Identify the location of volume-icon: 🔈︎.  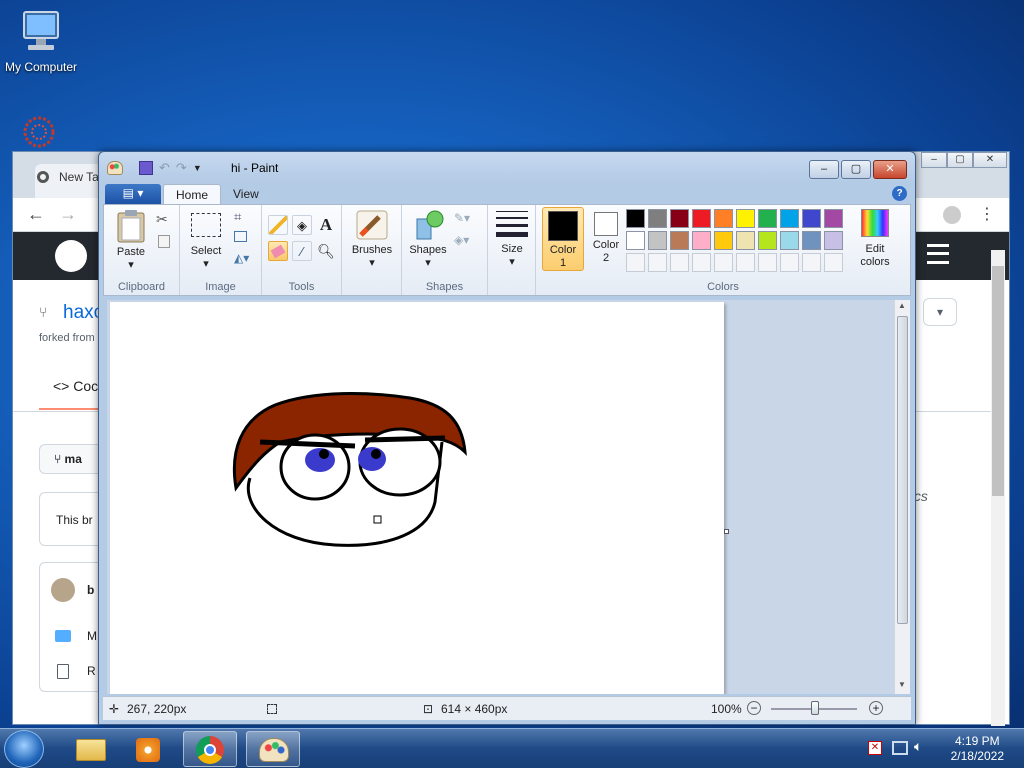
(918, 746).